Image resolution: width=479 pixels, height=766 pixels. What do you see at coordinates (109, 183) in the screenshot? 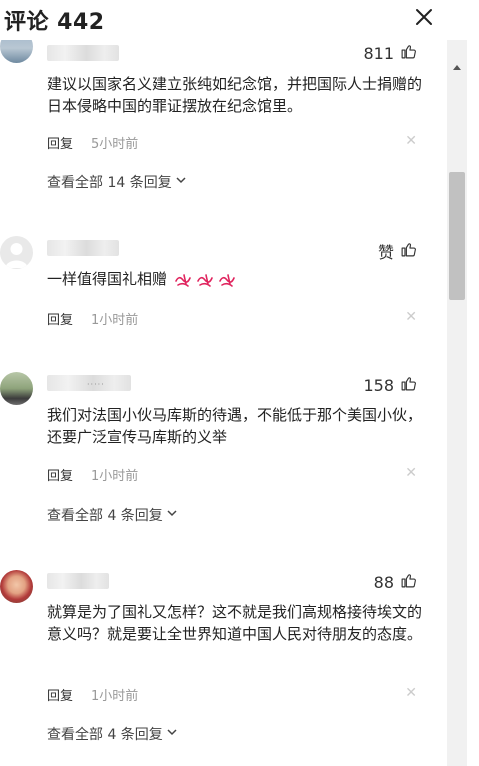
I see `view-all-label: 查看全部 14 条回复` at bounding box center [109, 183].